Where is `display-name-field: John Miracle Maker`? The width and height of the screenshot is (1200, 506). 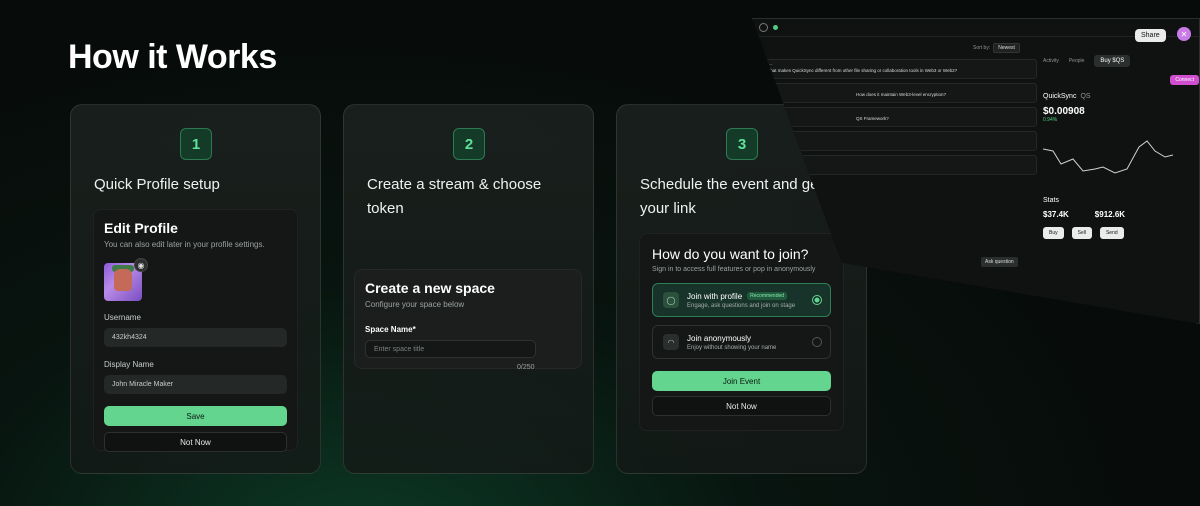 display-name-field: John Miracle Maker is located at coordinates (195, 384).